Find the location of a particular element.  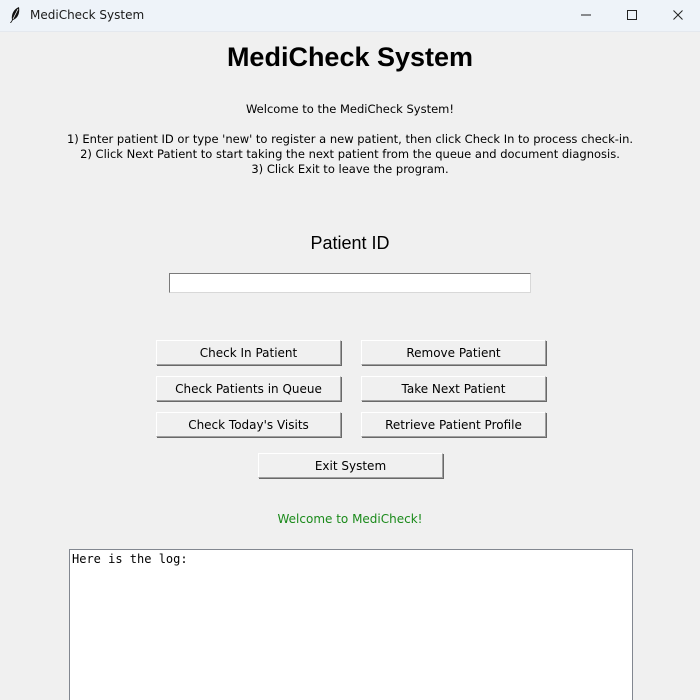

maximize-icon is located at coordinates (632, 15).